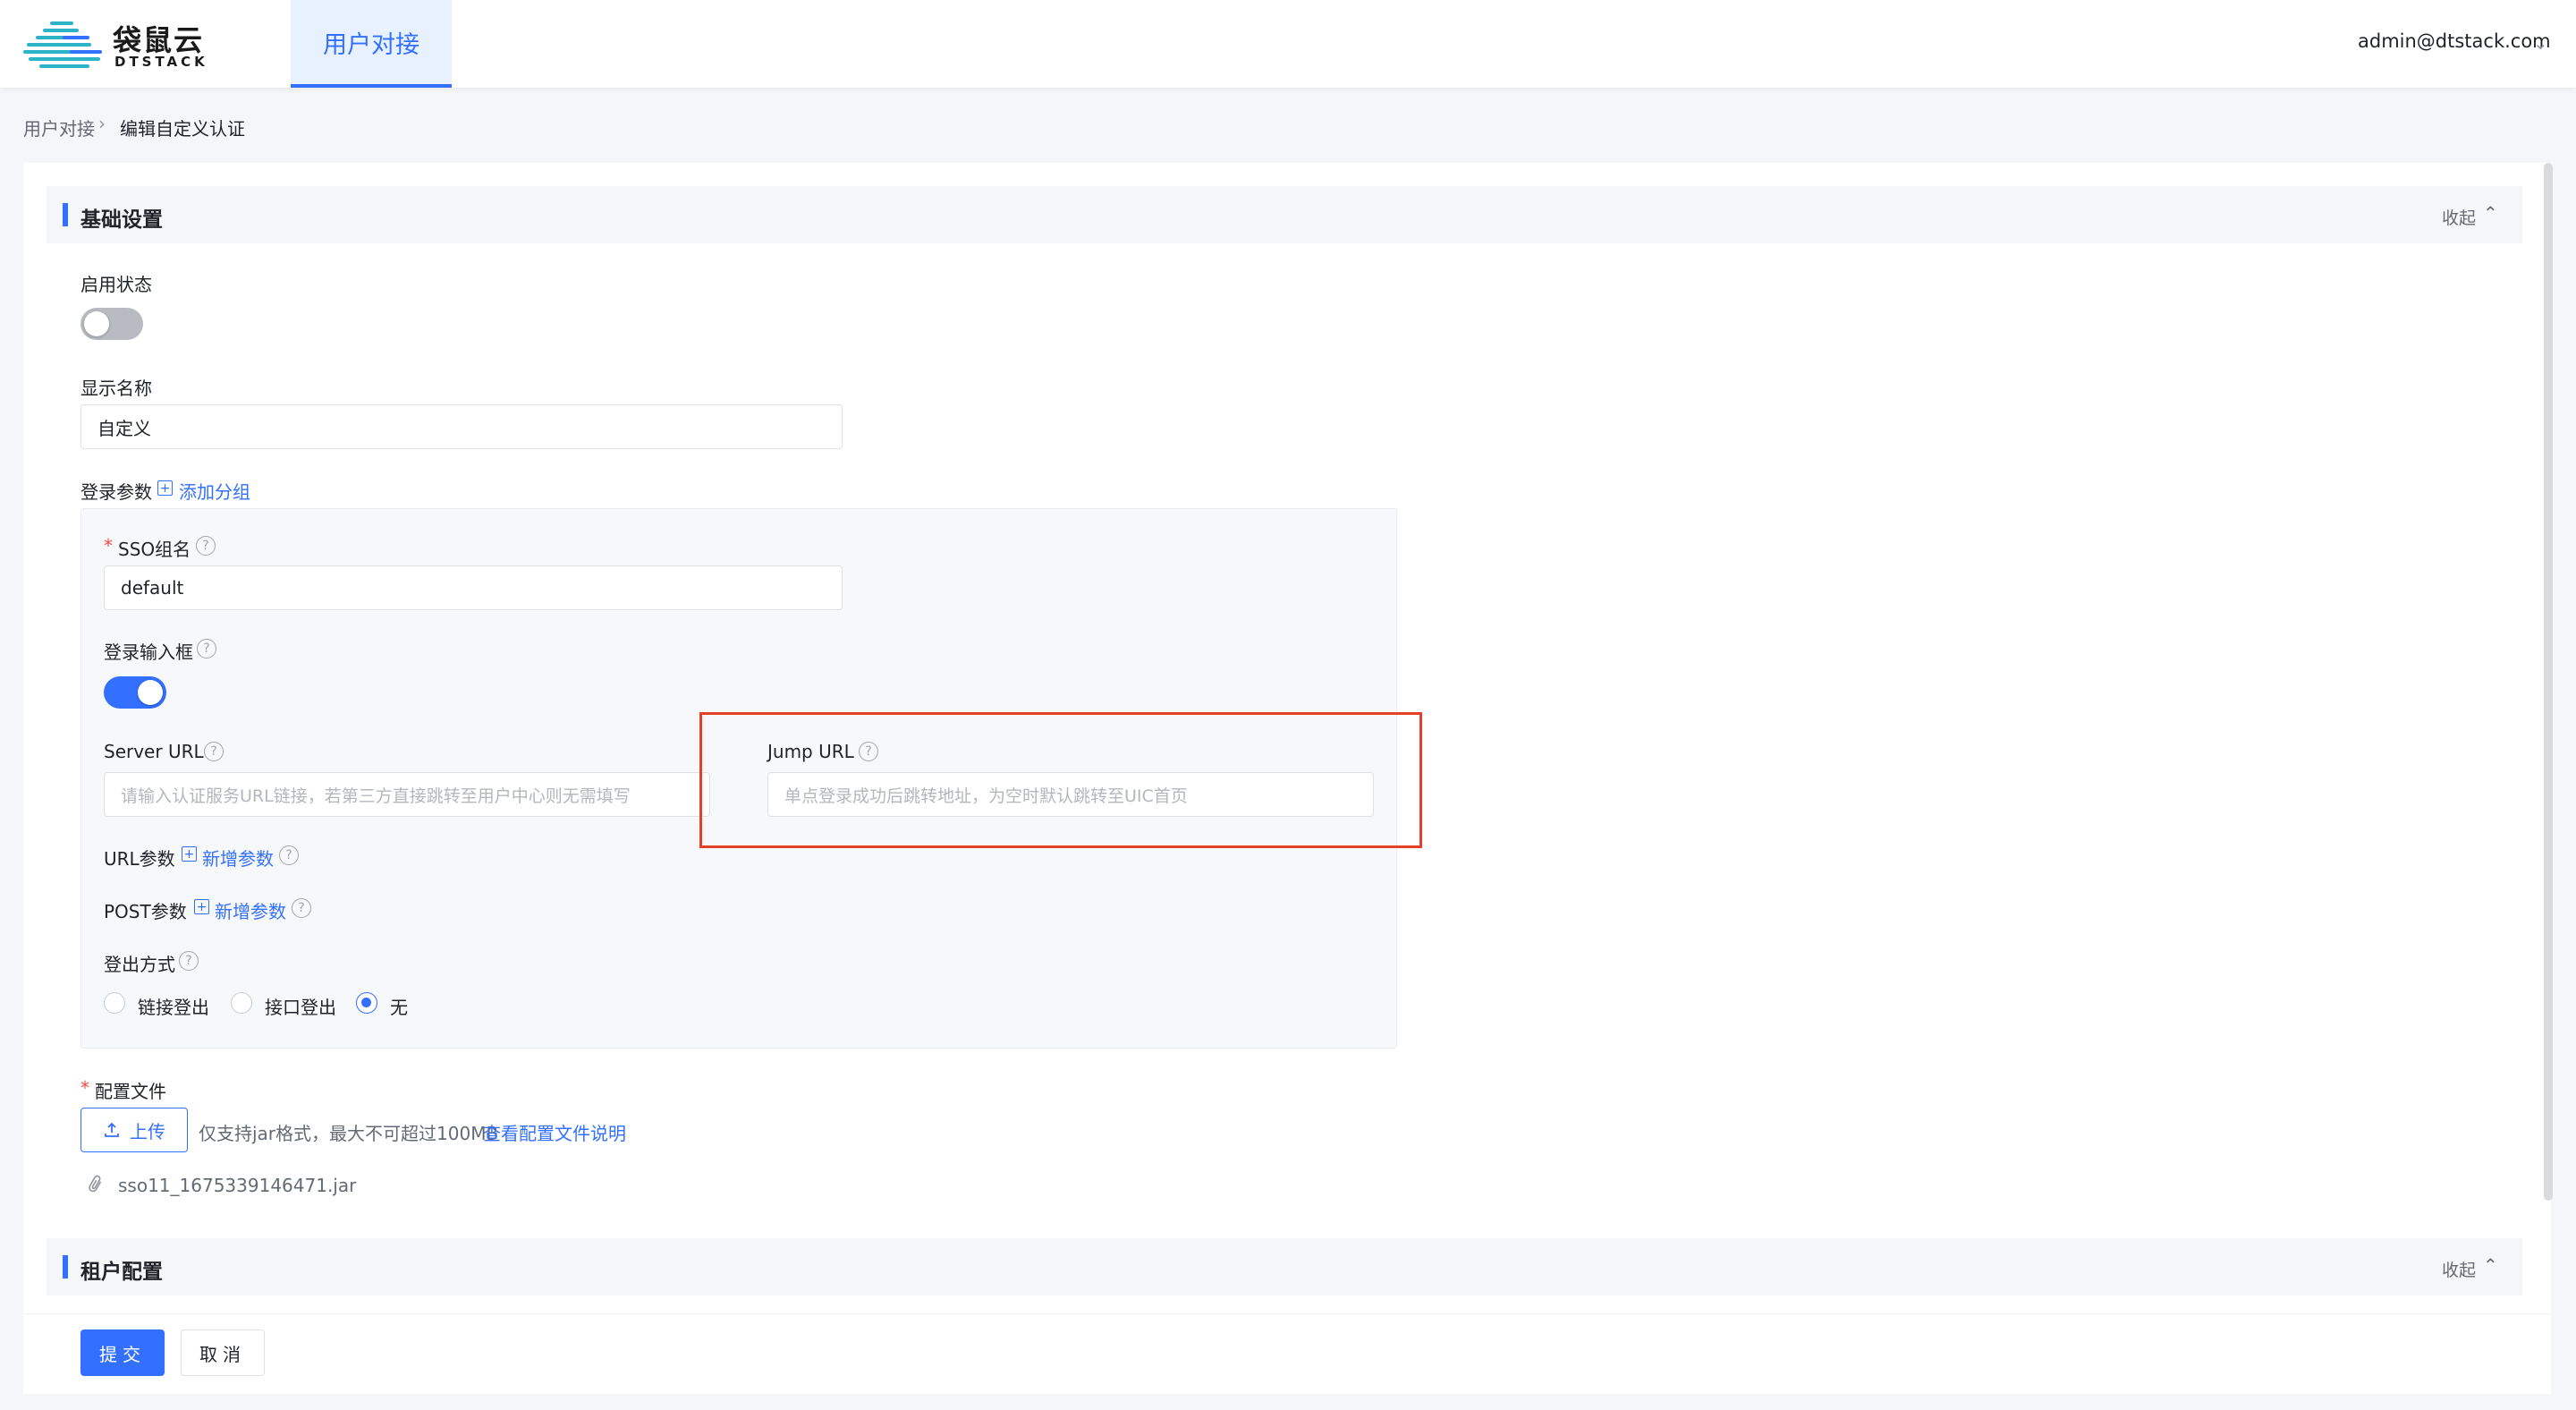 The width and height of the screenshot is (2576, 1410). Describe the element at coordinates (2548, 682) in the screenshot. I see `scrollbar` at that location.